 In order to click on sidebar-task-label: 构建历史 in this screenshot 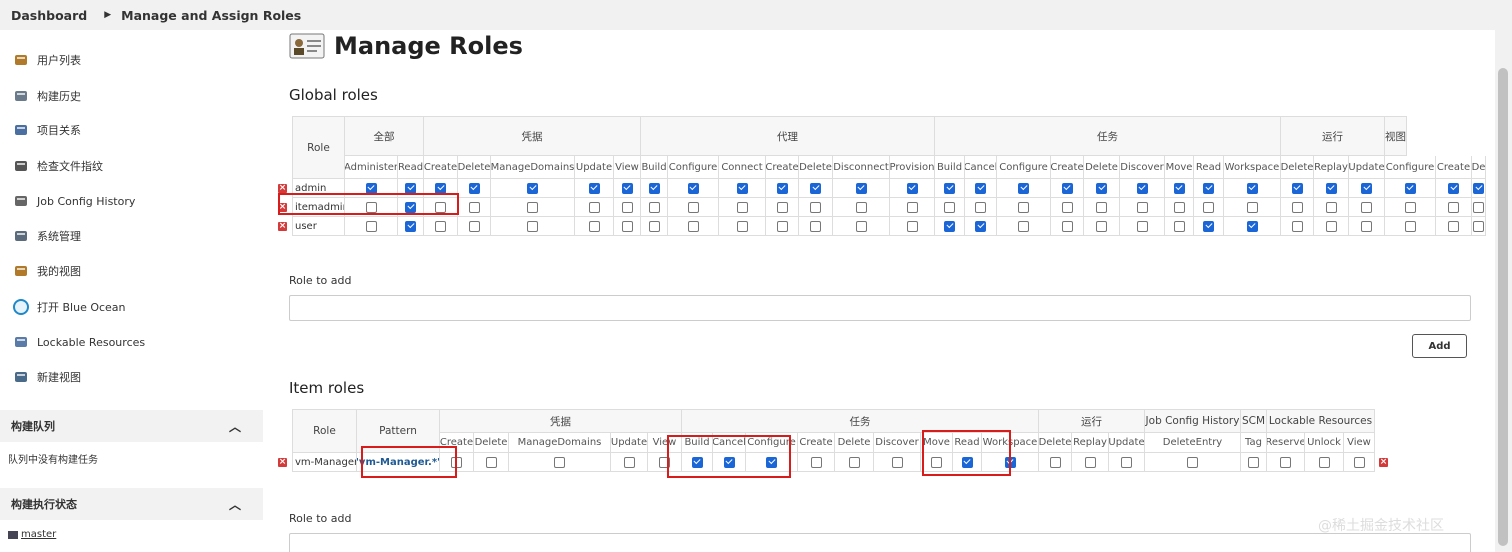, I will do `click(59, 96)`.